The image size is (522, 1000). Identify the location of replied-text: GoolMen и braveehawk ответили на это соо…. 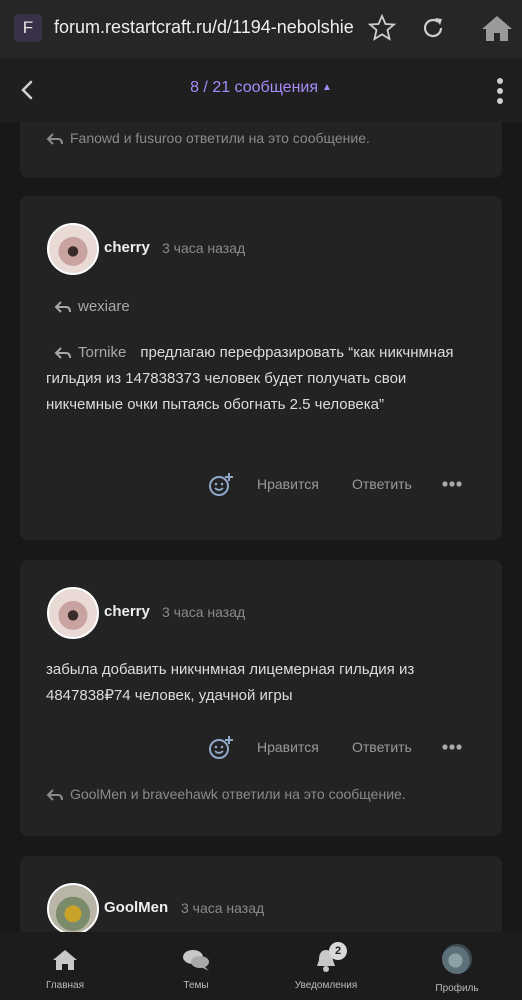
(238, 794).